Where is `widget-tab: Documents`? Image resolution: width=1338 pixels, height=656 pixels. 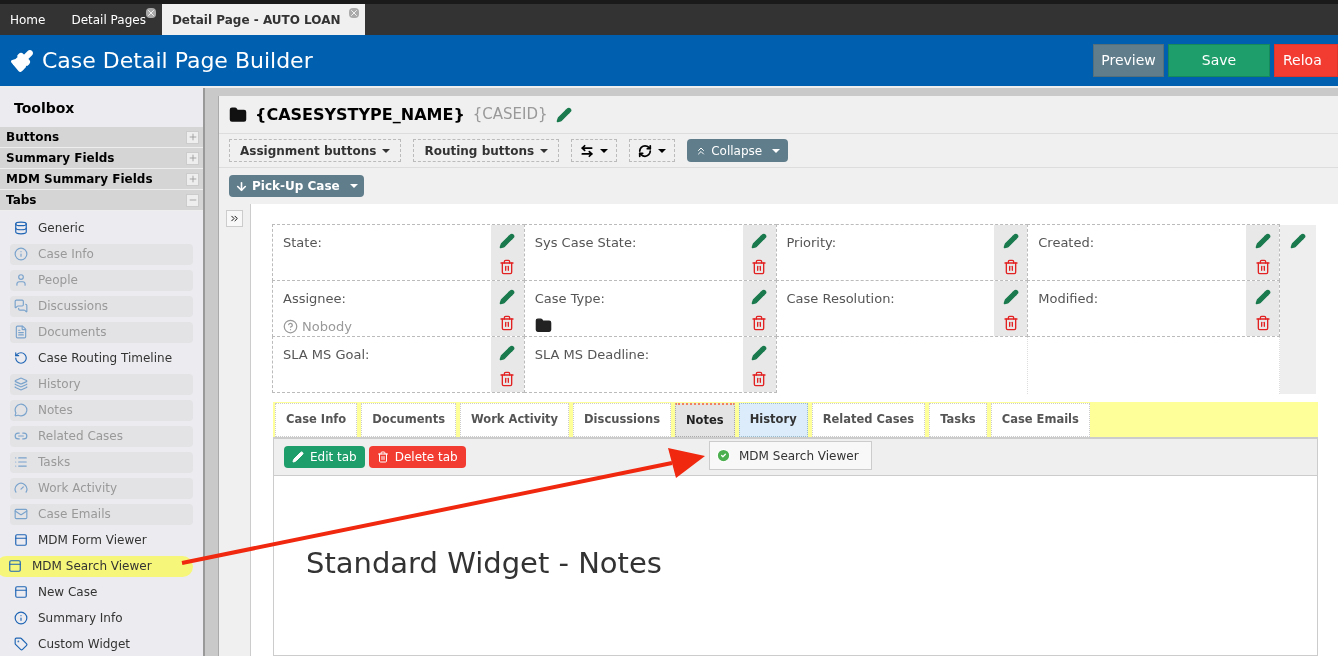
widget-tab: Documents is located at coordinates (408, 420).